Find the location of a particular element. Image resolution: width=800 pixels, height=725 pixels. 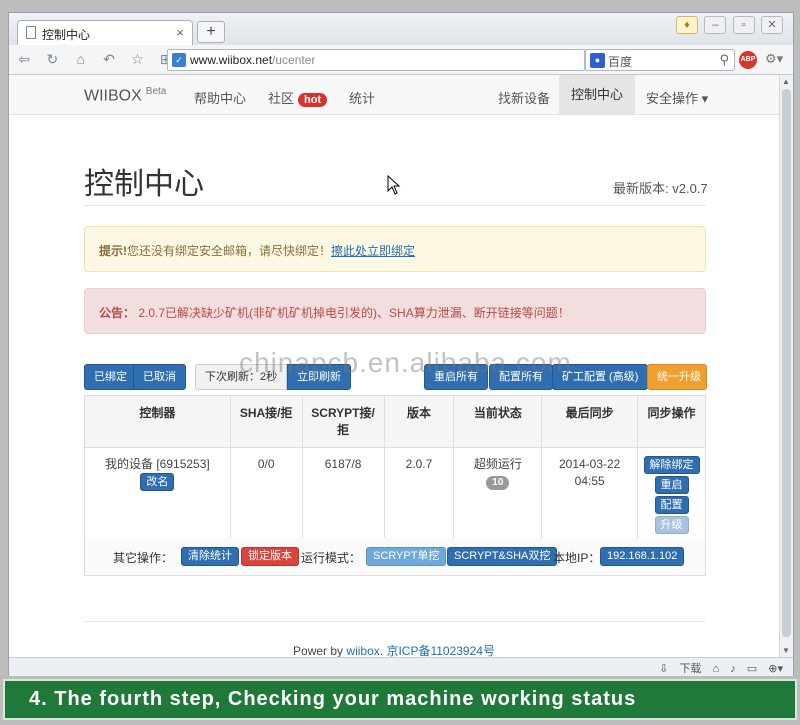

col-last-sync: 最后同步 is located at coordinates (590, 421).